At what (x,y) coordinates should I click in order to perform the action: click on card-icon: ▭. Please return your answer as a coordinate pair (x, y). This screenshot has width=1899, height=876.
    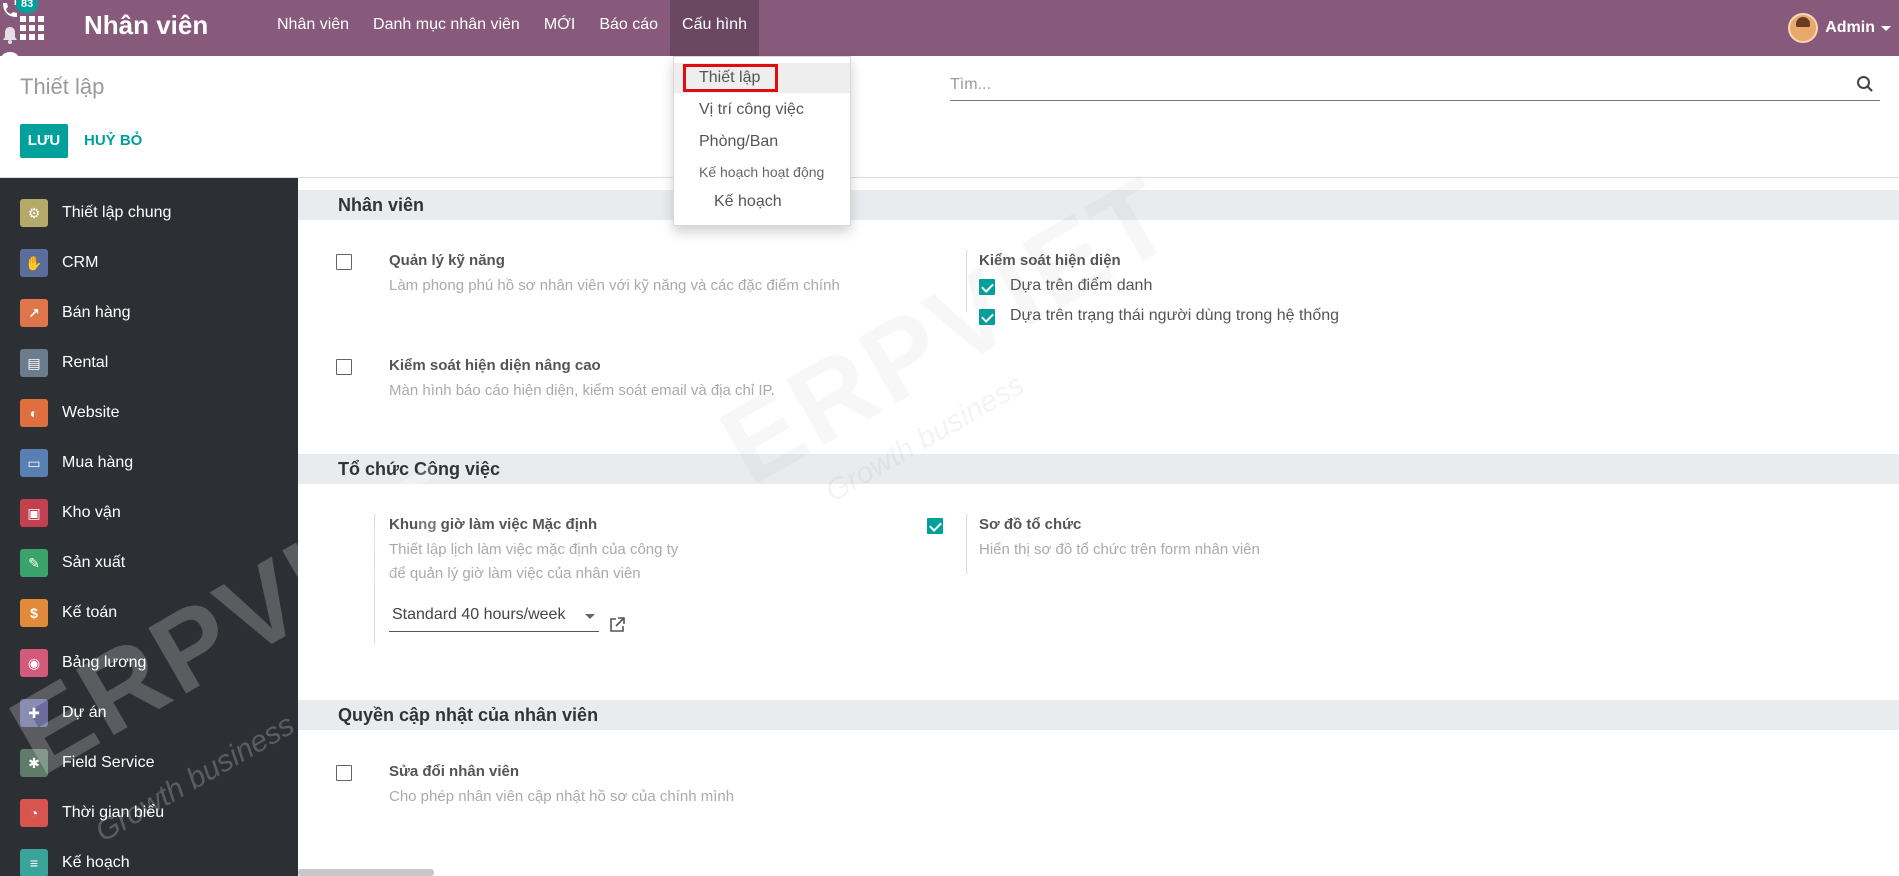
    Looking at the image, I should click on (34, 463).